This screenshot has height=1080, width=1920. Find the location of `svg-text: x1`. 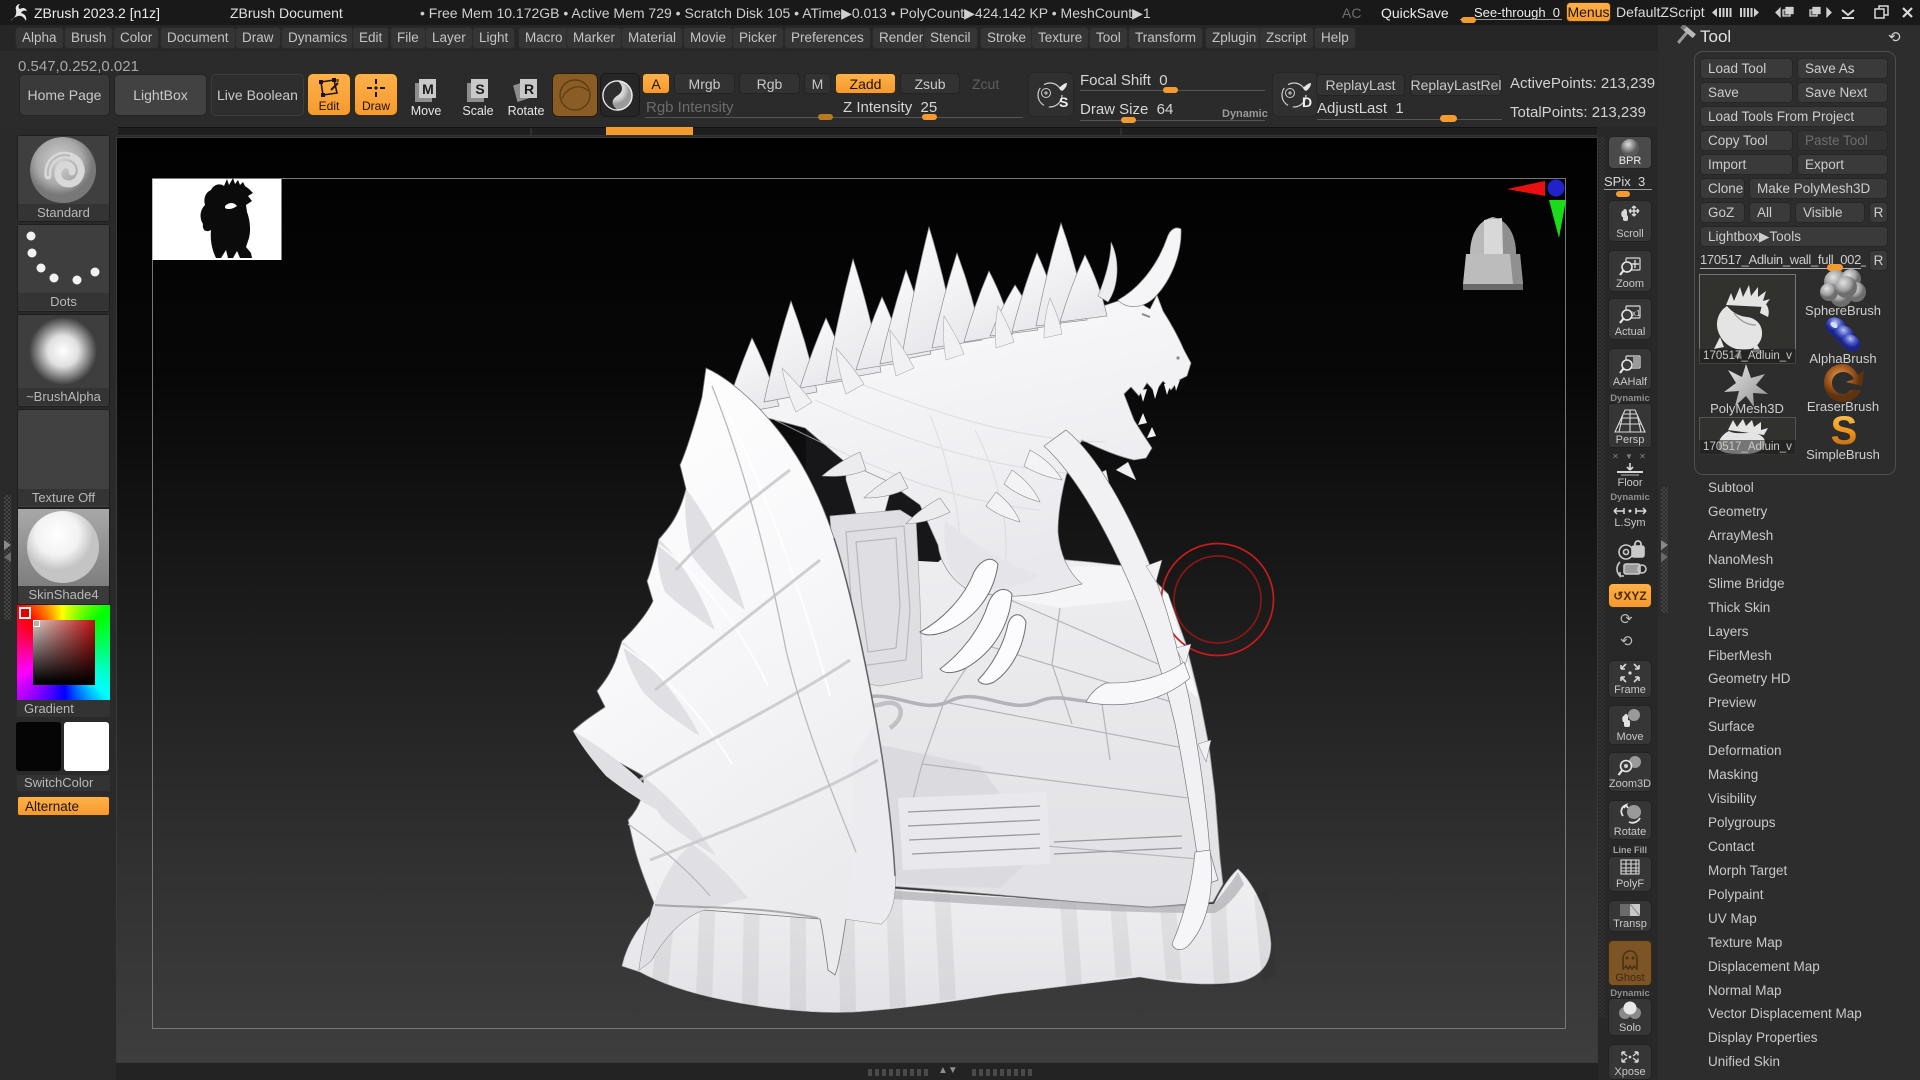

svg-text: x1 is located at coordinates (1636, 313).